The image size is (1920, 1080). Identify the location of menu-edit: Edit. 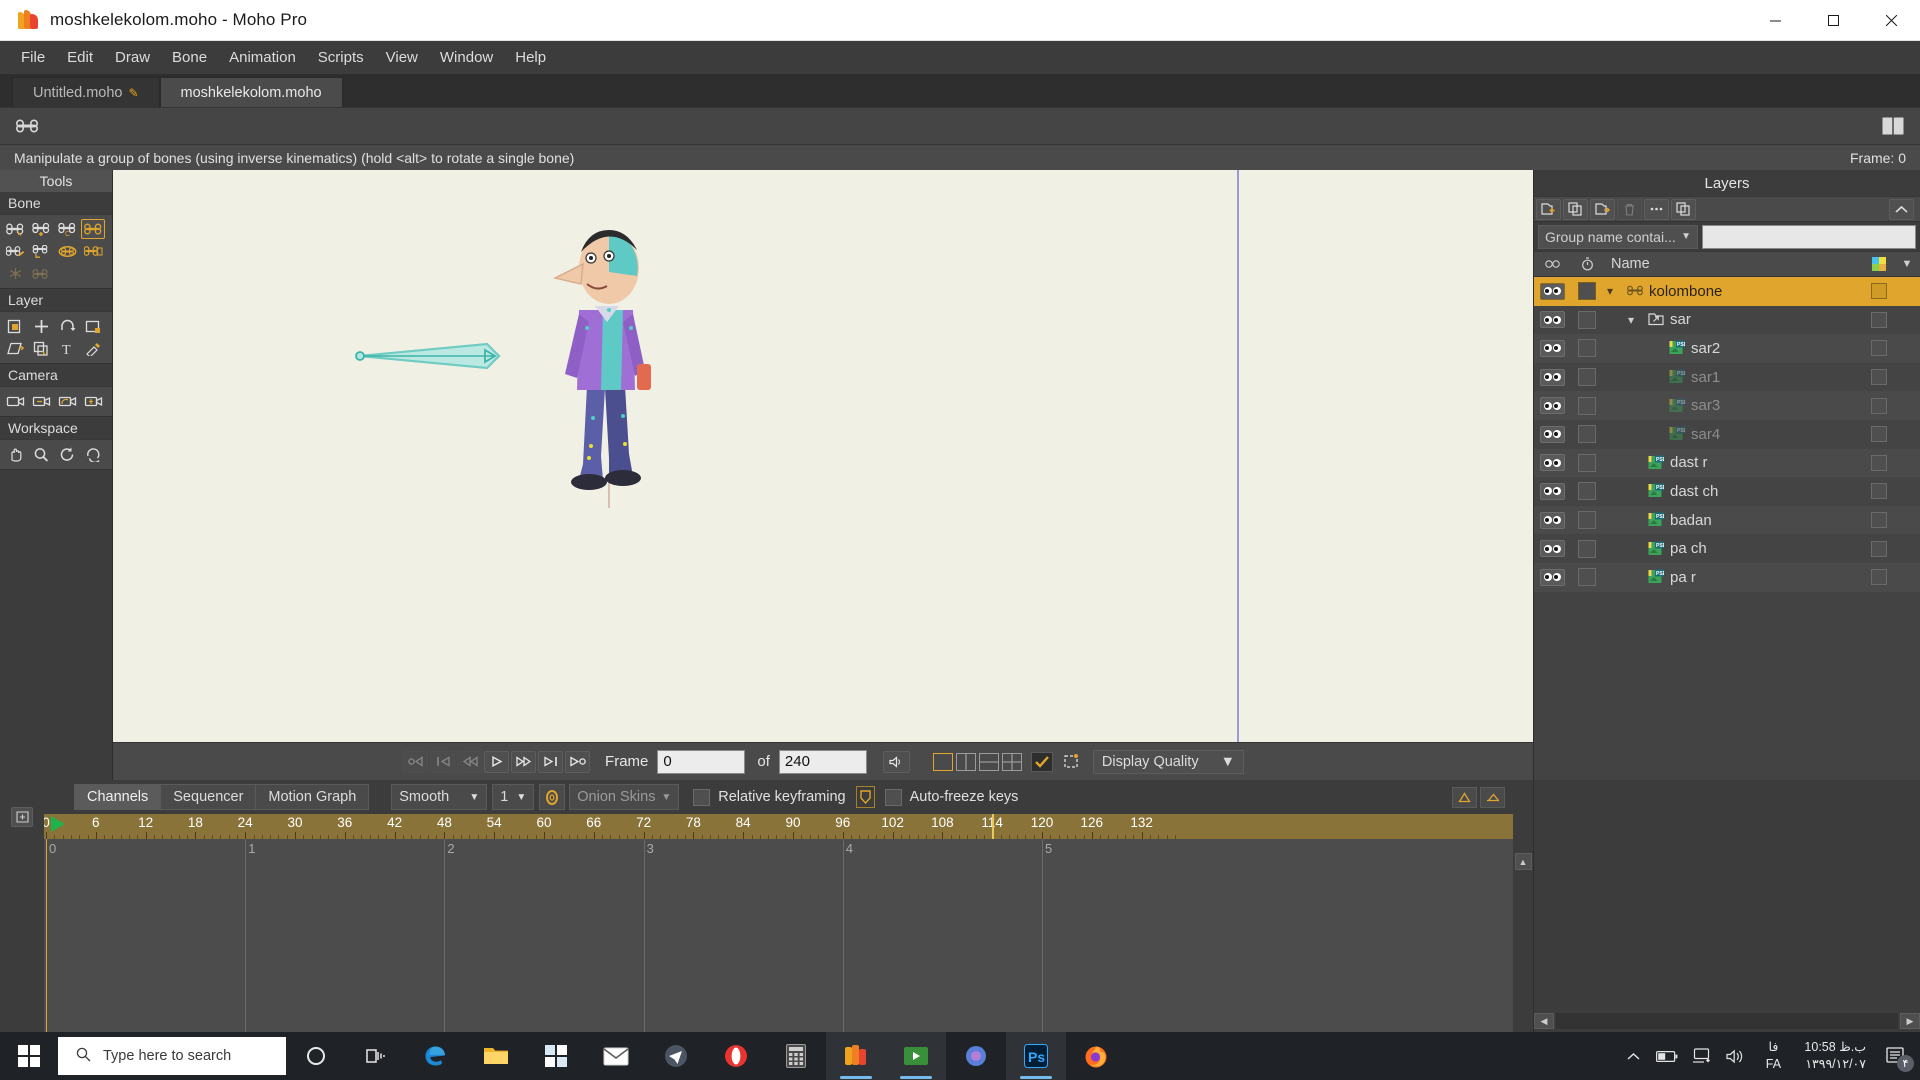
(80, 57).